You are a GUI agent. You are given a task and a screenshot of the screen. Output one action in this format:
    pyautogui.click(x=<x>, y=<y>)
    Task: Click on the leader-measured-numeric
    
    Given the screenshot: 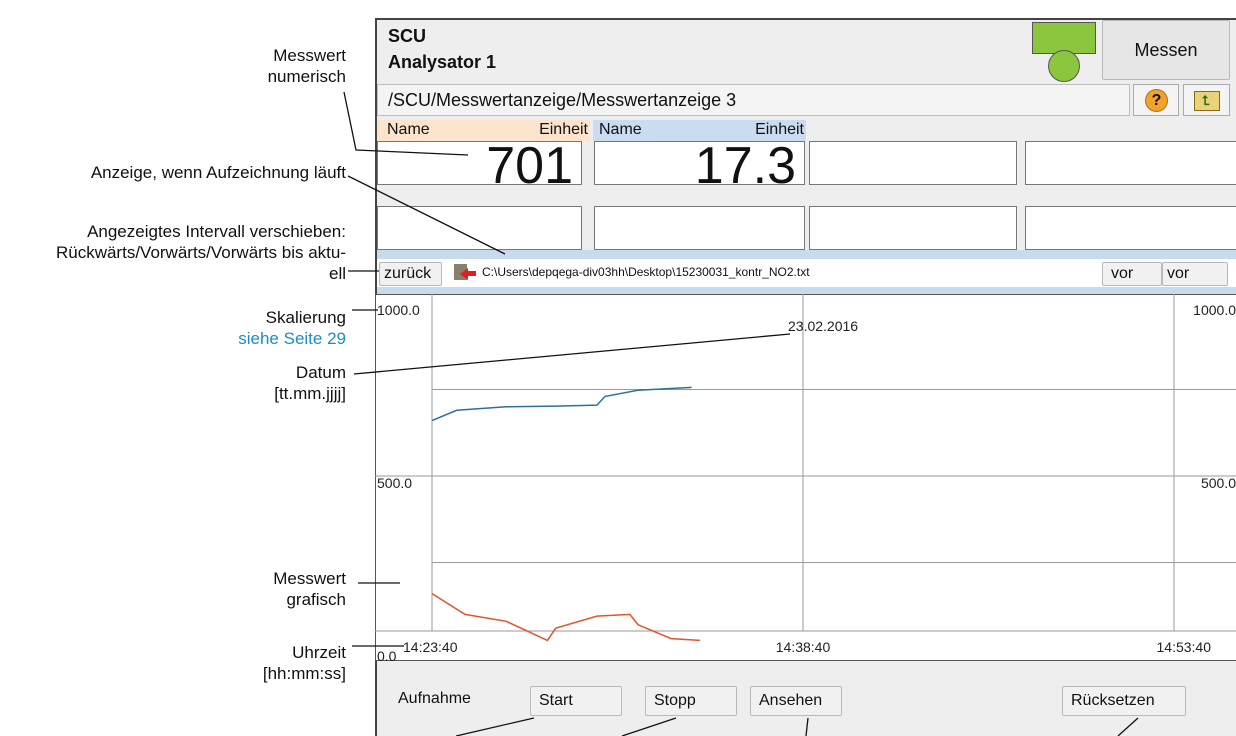 What is the action you would take?
    pyautogui.click(x=406, y=123)
    